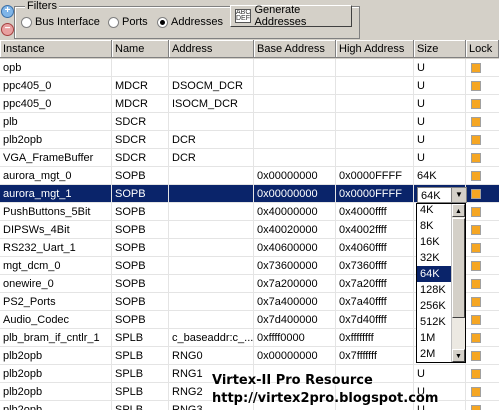 The width and height of the screenshot is (499, 410). What do you see at coordinates (482, 49) in the screenshot?
I see `col-lock-header: Lock` at bounding box center [482, 49].